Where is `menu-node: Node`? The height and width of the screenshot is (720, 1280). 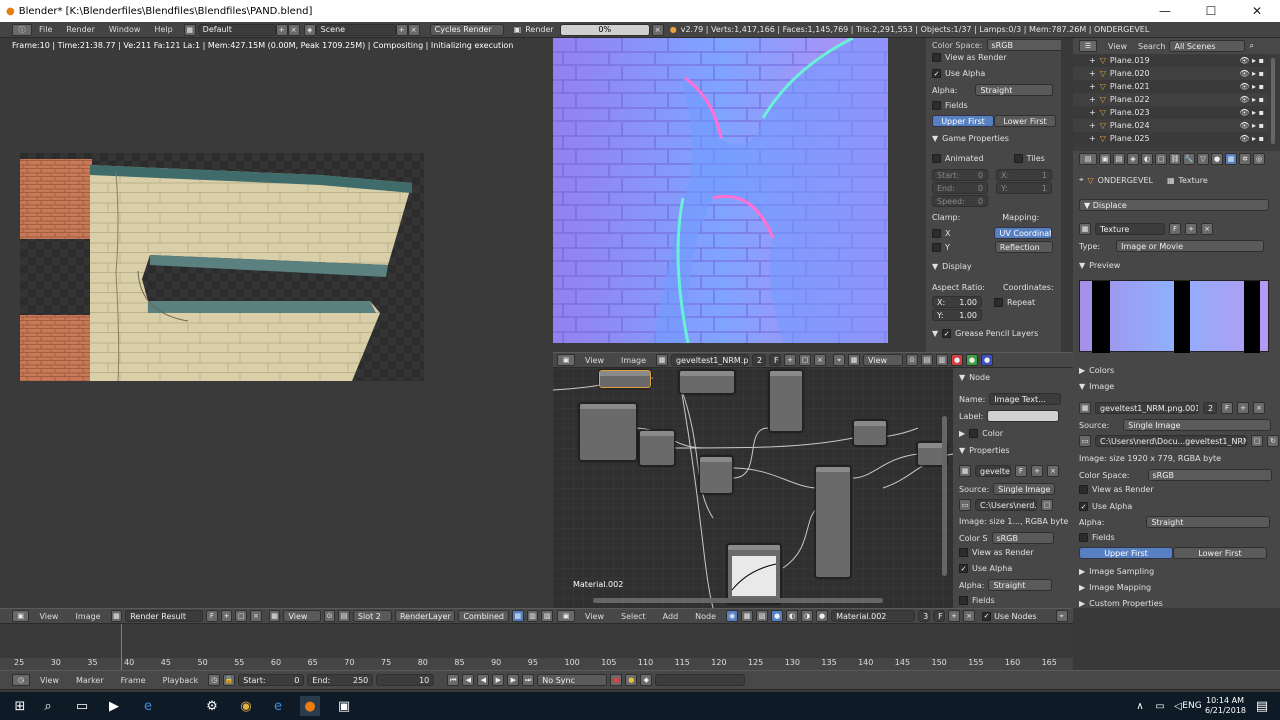 menu-node: Node is located at coordinates (705, 616).